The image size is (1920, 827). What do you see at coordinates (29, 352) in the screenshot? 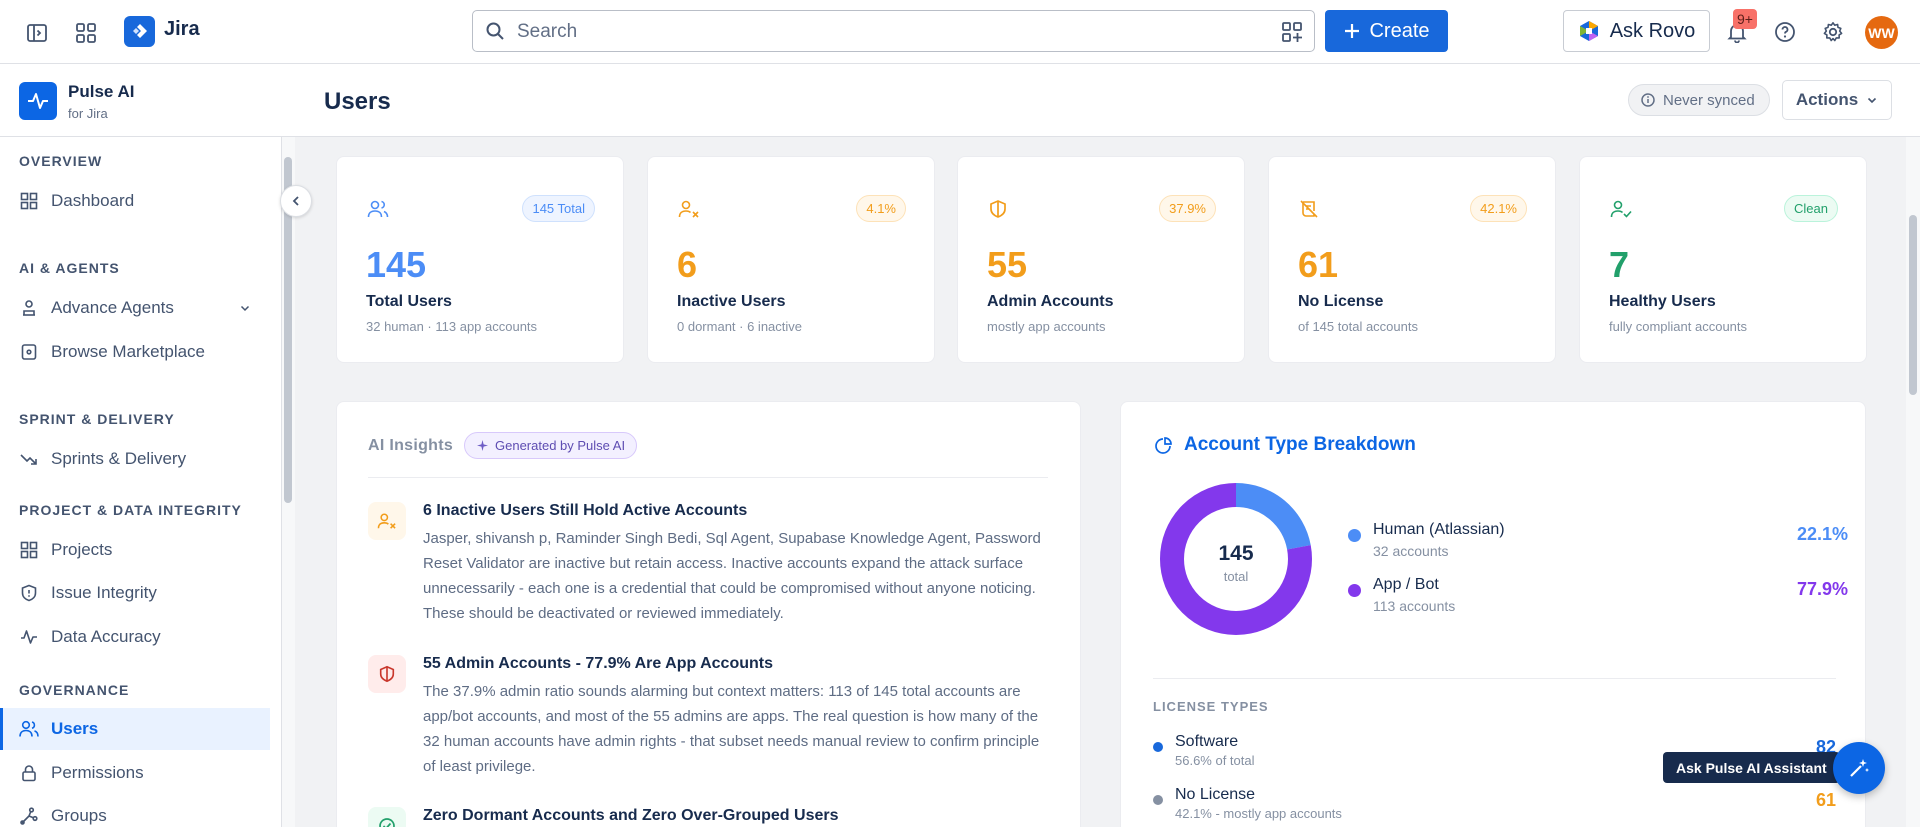
I see `marketplace-icon` at bounding box center [29, 352].